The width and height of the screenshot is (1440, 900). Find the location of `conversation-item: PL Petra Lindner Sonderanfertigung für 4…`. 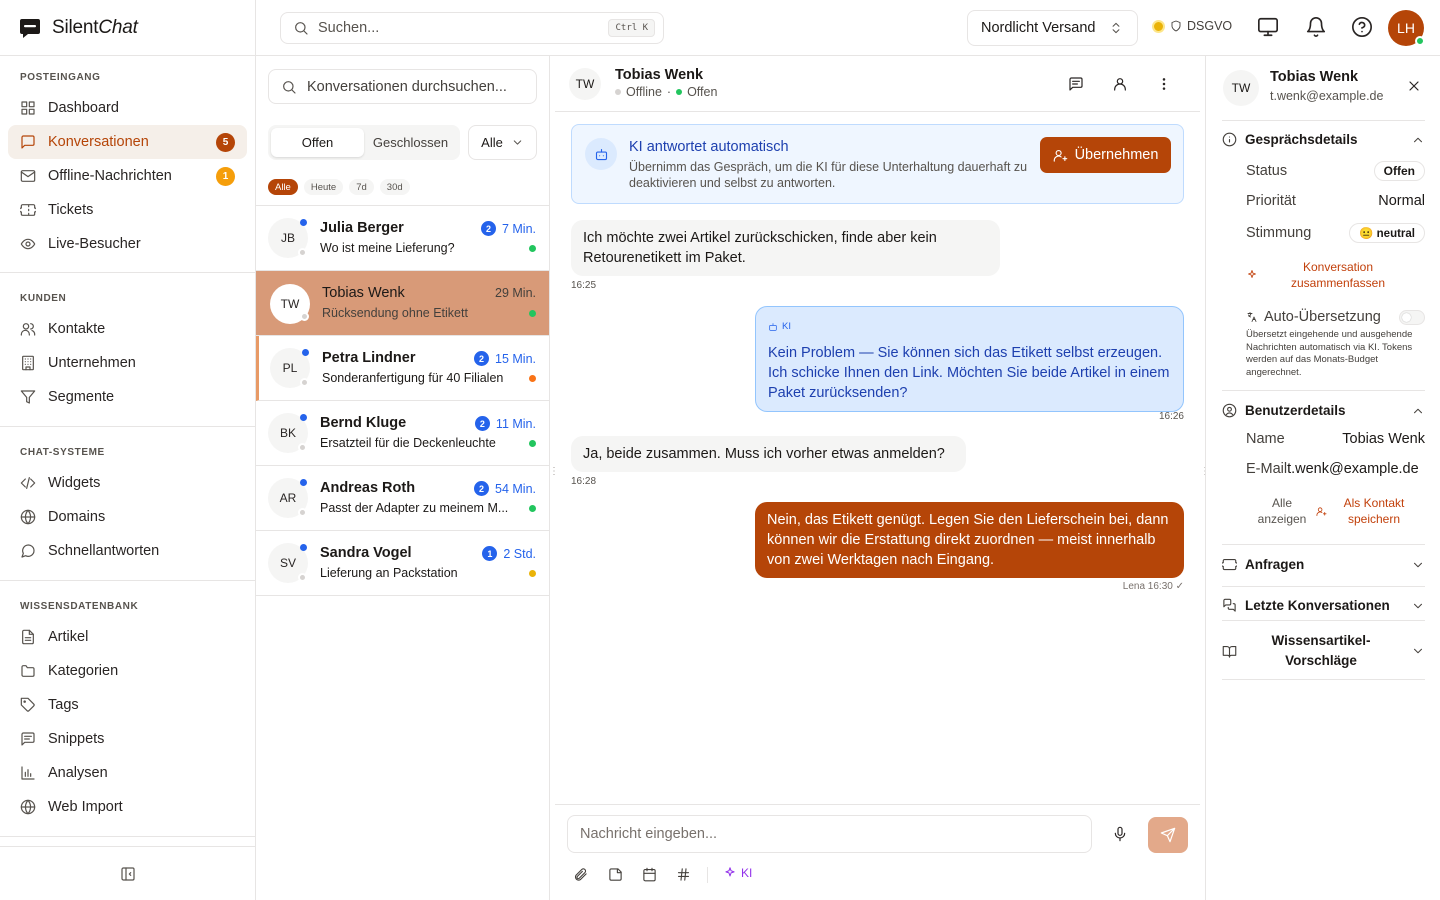

conversation-item: PL Petra Lindner Sonderanfertigung für 4… is located at coordinates (402, 368).